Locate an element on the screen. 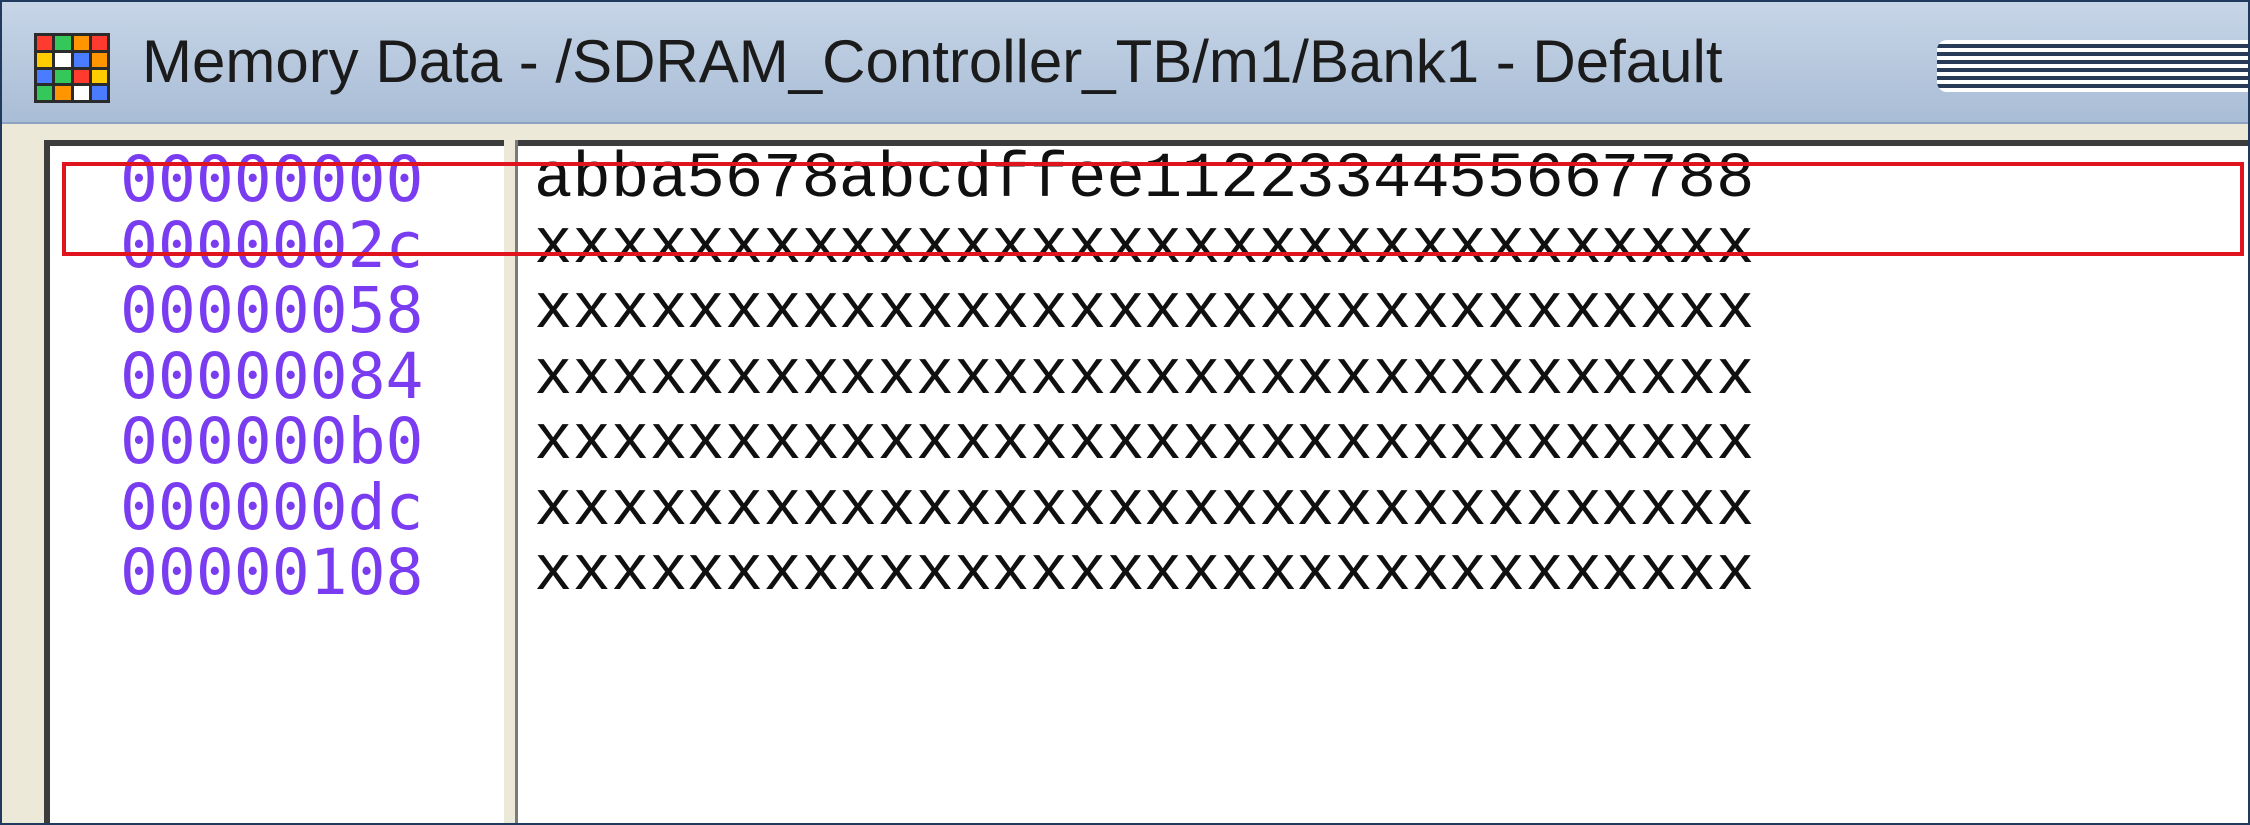 Image resolution: width=2250 pixels, height=825 pixels. title-bar-grip is located at coordinates (2092, 66).